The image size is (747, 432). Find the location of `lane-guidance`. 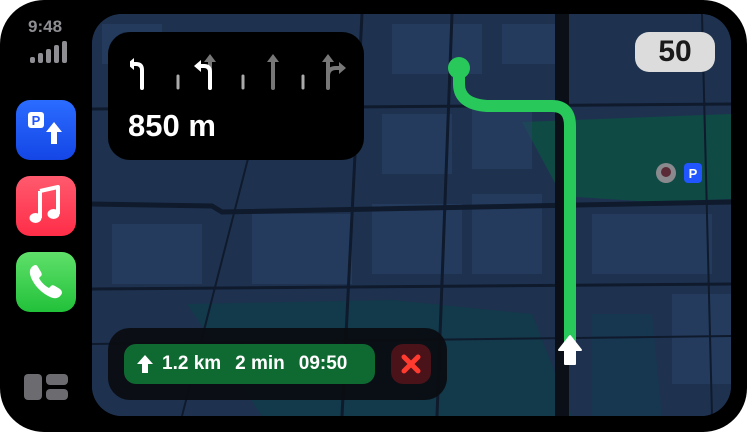

lane-guidance is located at coordinates (238, 72).